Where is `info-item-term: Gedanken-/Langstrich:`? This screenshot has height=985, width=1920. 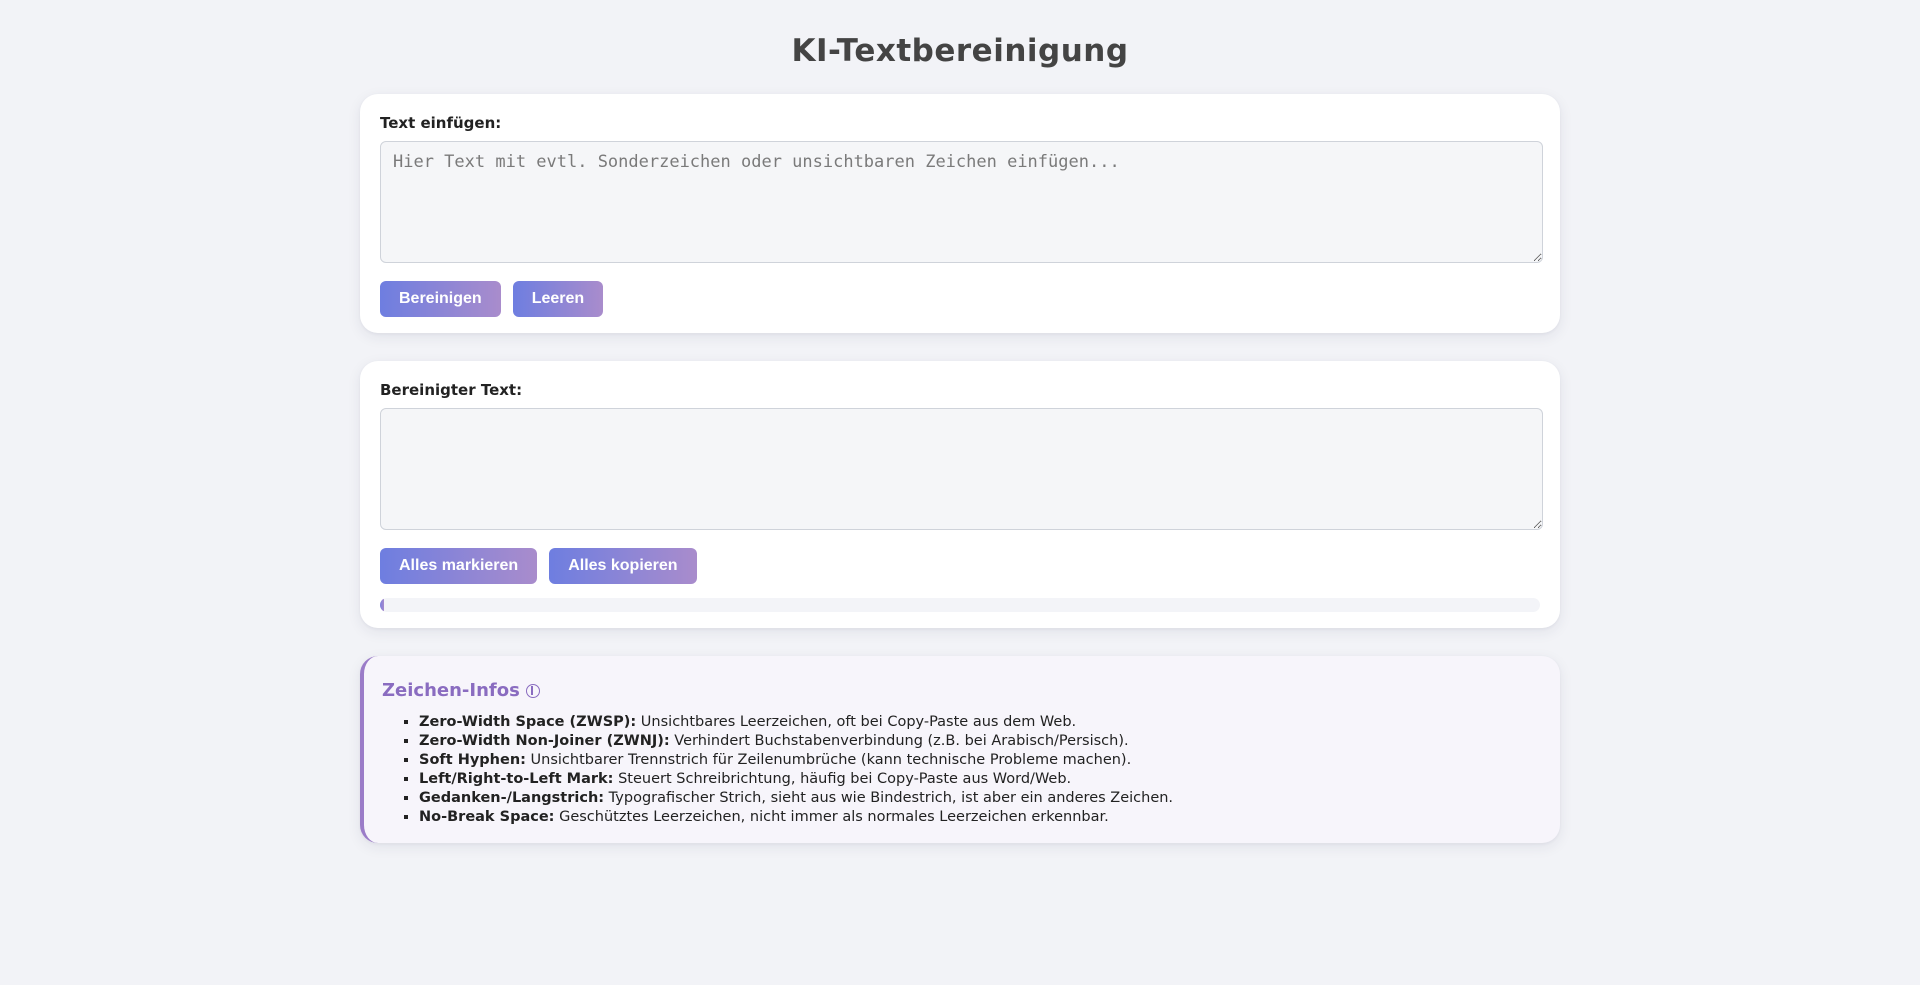
info-item-term: Gedanken-/Langstrich: is located at coordinates (512, 798).